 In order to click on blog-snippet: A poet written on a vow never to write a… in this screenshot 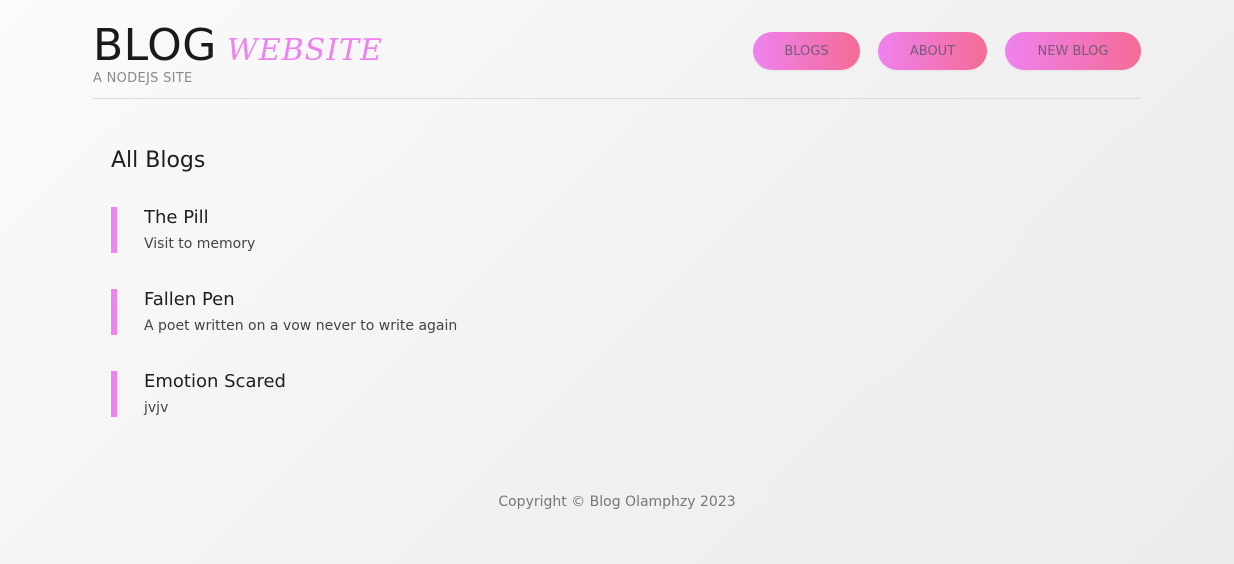, I will do `click(301, 326)`.